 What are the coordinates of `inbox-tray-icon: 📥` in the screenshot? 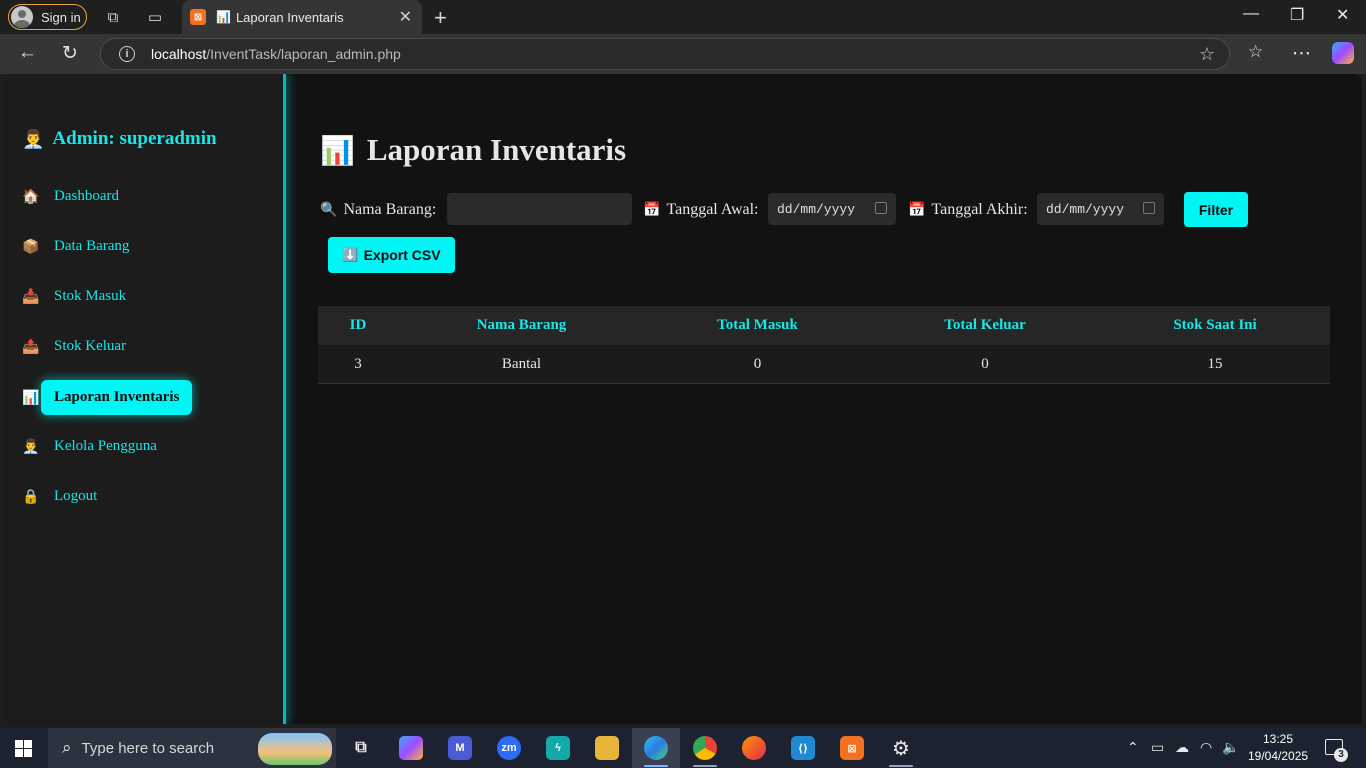 It's located at (31, 296).